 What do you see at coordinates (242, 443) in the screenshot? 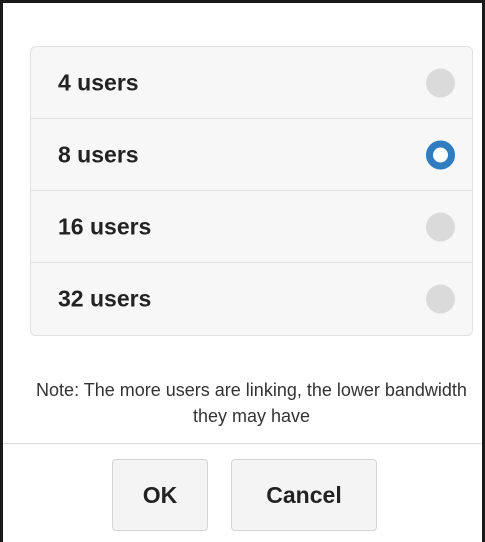
I see `footer-divider` at bounding box center [242, 443].